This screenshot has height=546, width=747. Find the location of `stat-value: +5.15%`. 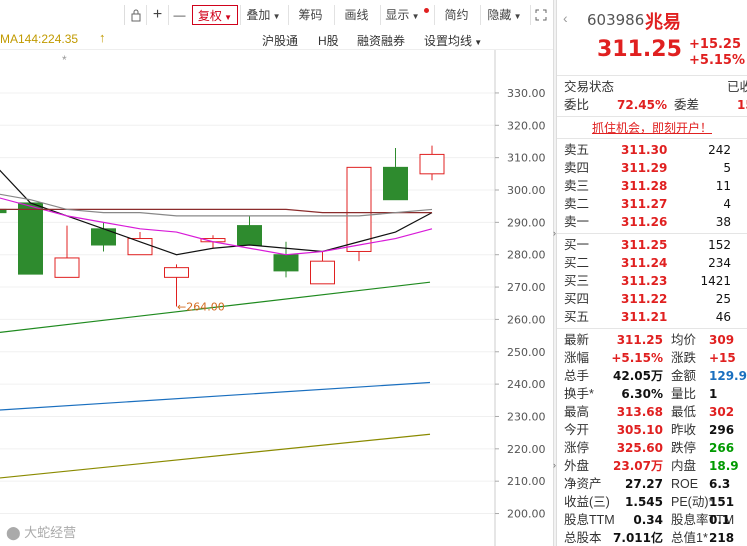

stat-value: +5.15% is located at coordinates (637, 358).